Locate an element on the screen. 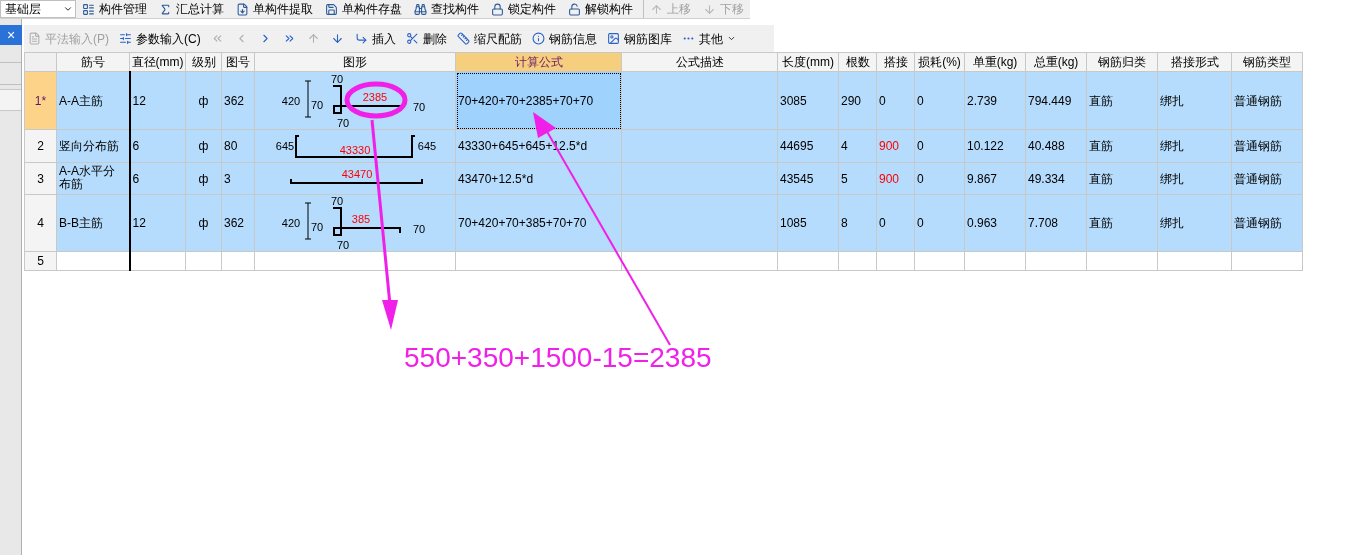  toolbar-button: 删除 is located at coordinates (426, 38).